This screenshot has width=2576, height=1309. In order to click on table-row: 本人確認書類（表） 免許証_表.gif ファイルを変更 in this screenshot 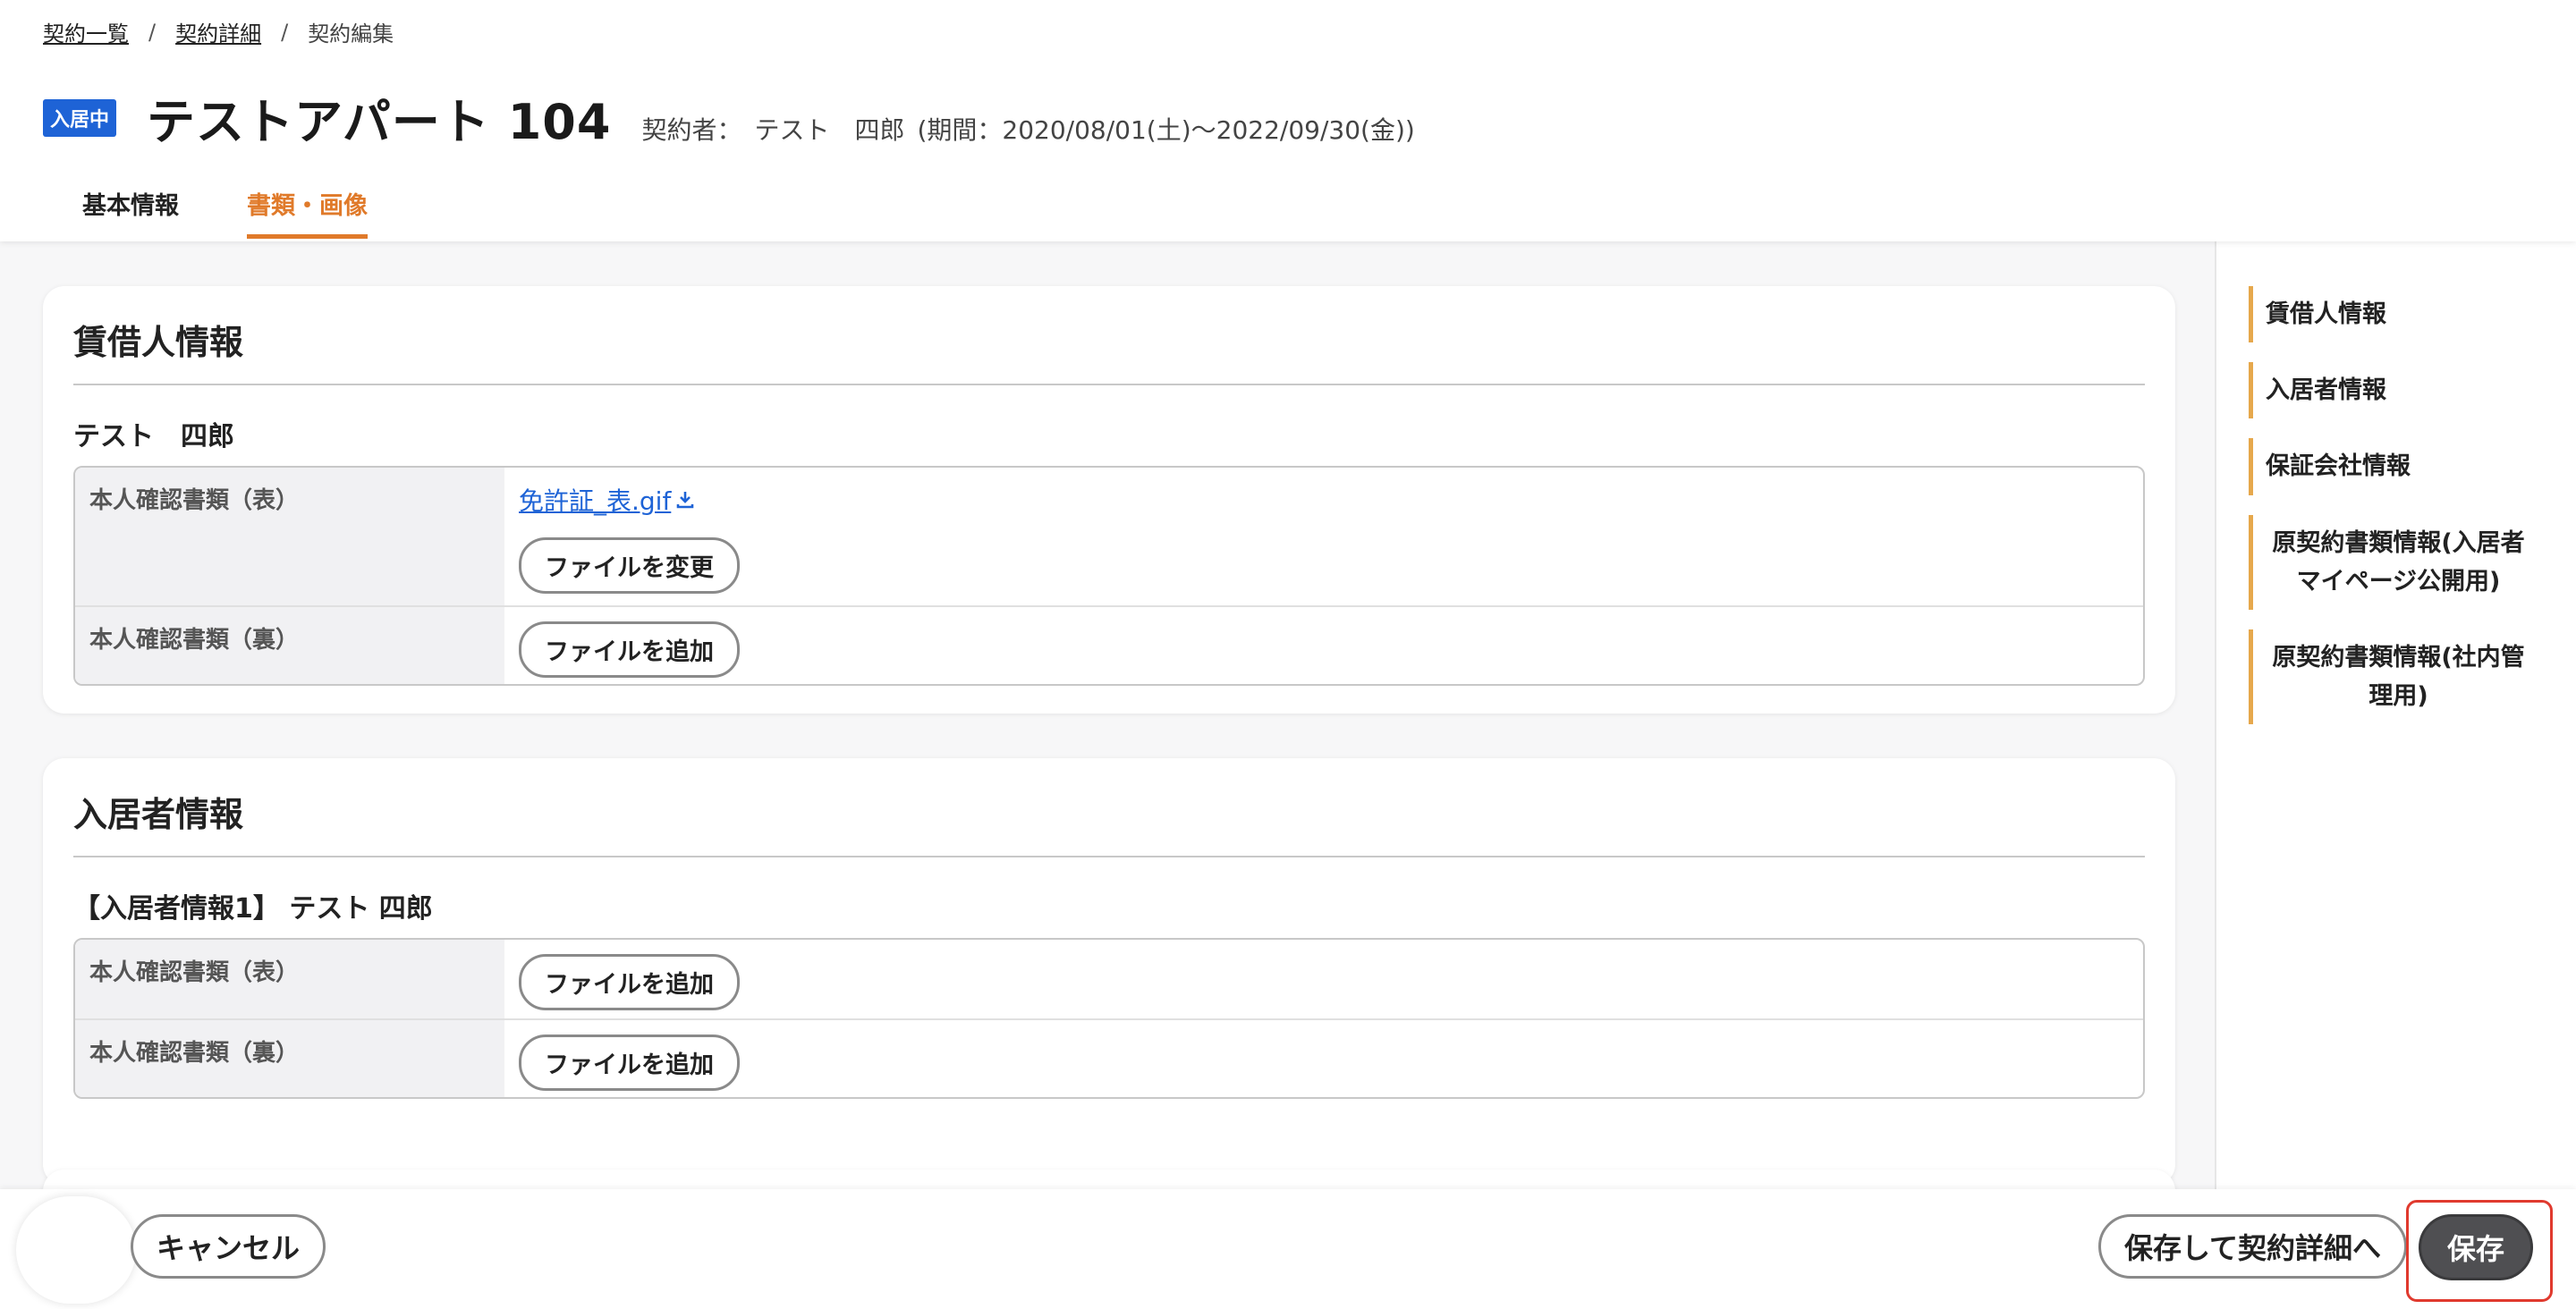, I will do `click(1109, 536)`.